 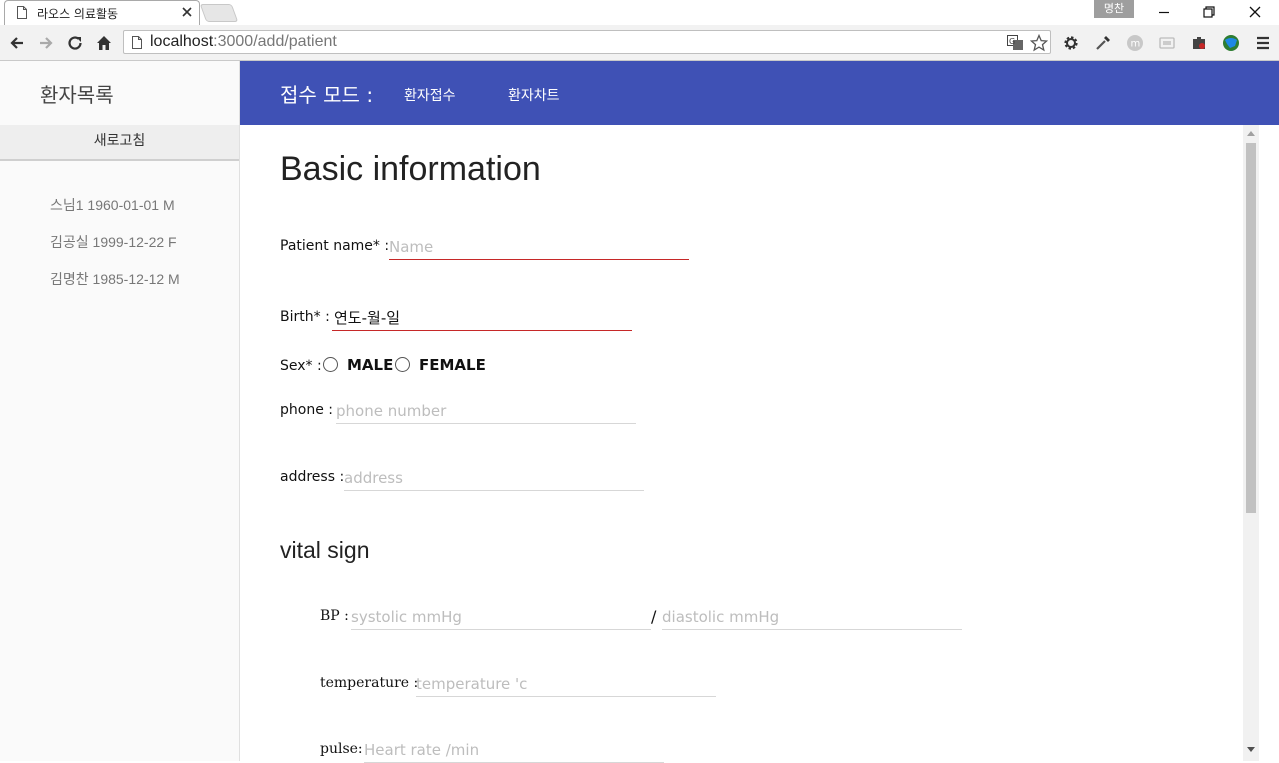 I want to click on puzzle-extension-icon, so click(x=1199, y=43).